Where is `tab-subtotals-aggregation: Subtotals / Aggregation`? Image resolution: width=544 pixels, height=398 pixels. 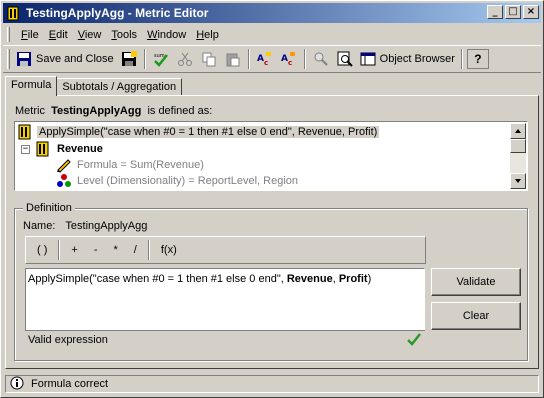 tab-subtotals-aggregation: Subtotals / Aggregation is located at coordinates (119, 86).